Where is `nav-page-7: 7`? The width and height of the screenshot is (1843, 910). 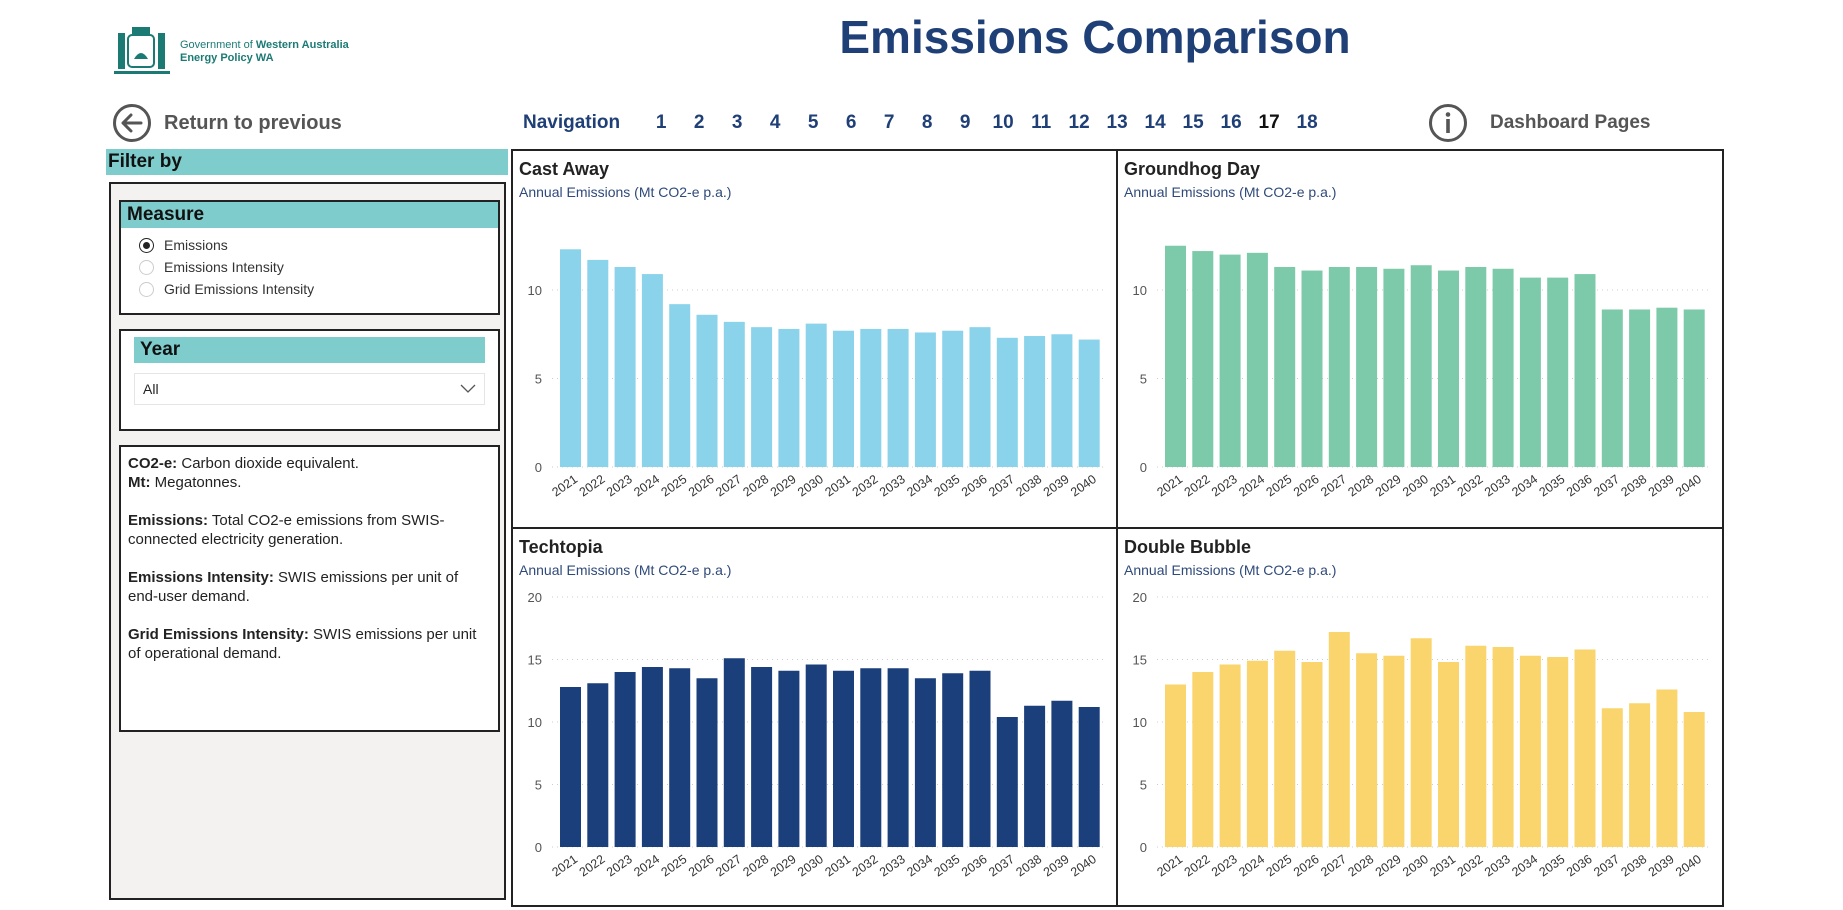 nav-page-7: 7 is located at coordinates (889, 123).